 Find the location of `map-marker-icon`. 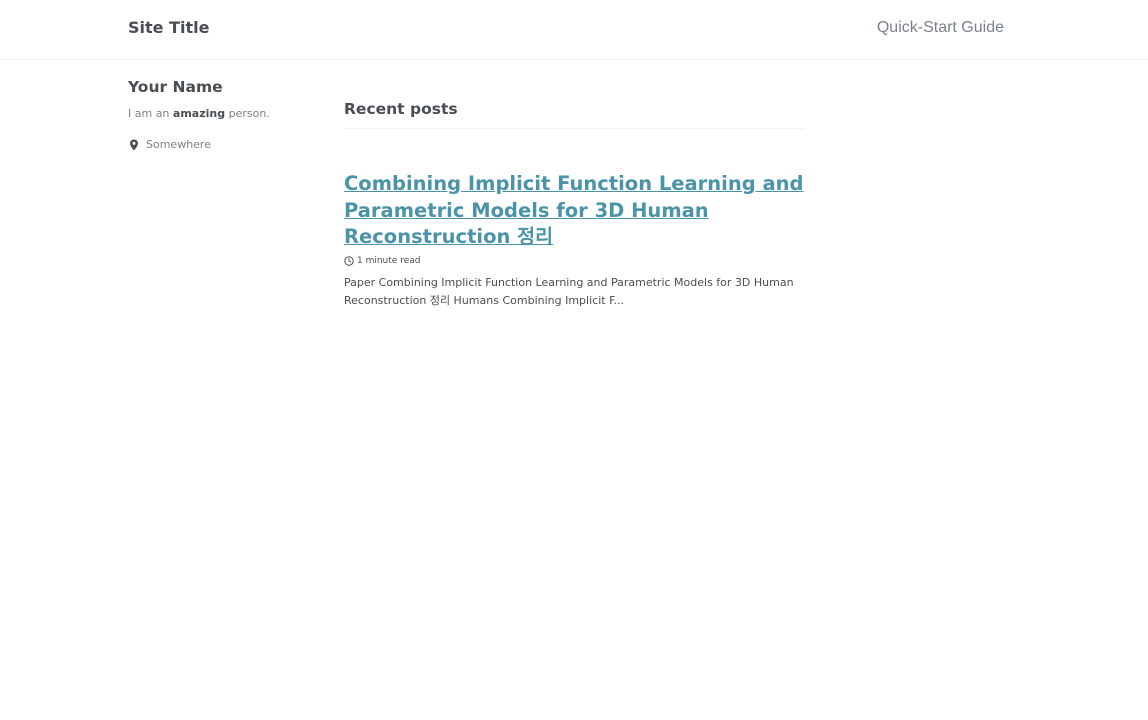

map-marker-icon is located at coordinates (134, 144).